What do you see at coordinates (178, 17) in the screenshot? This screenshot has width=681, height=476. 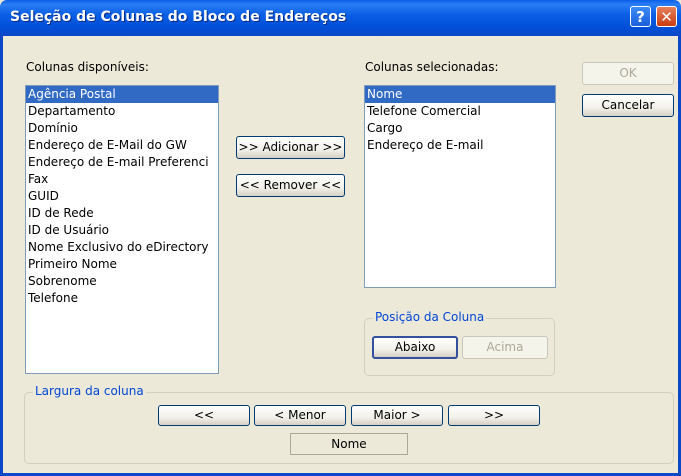 I see `window-title: Seleção de Colunas do Bloco de Endereços` at bounding box center [178, 17].